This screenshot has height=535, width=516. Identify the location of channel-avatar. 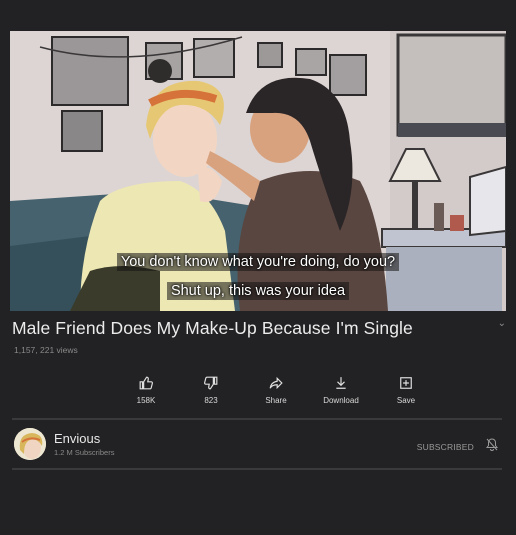
(30, 444).